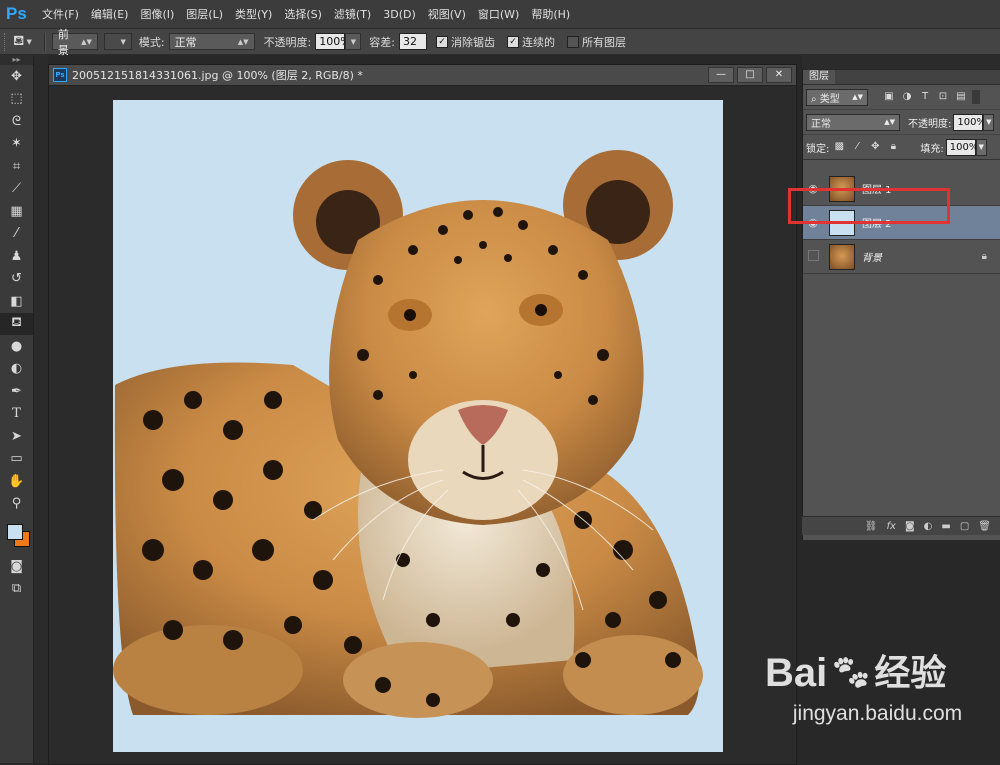 The height and width of the screenshot is (765, 1000). Describe the element at coordinates (117, 41) in the screenshot. I see `pattern-picker: ▼` at that location.